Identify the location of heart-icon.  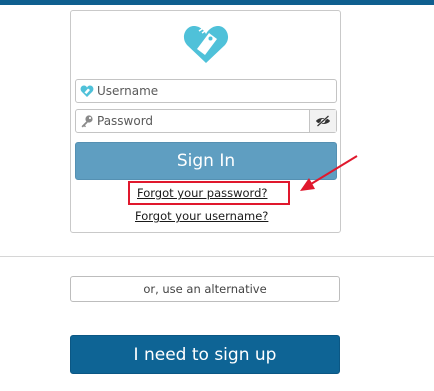
(87, 91).